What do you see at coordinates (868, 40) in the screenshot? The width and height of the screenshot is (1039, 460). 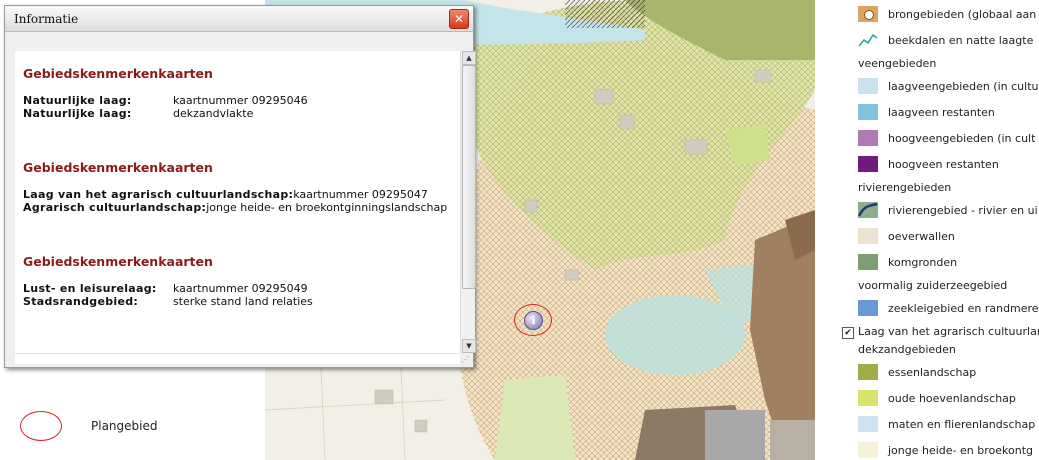 I see `stream-line-icon` at bounding box center [868, 40].